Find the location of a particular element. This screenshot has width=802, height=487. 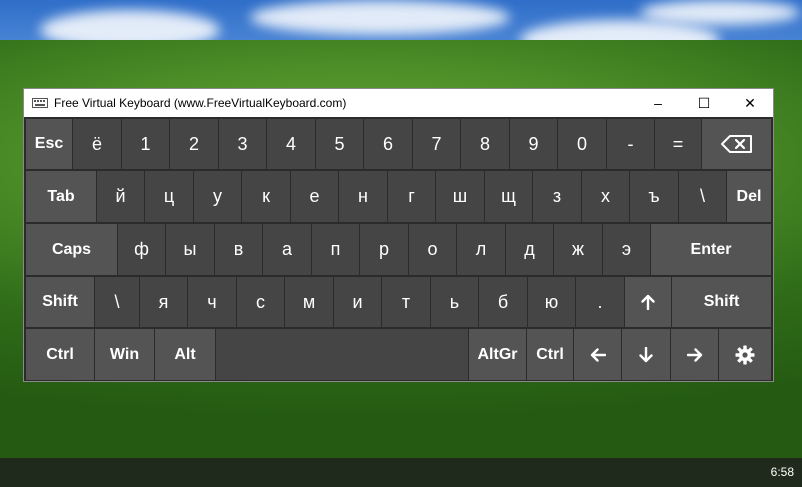

key-period: . is located at coordinates (600, 302).